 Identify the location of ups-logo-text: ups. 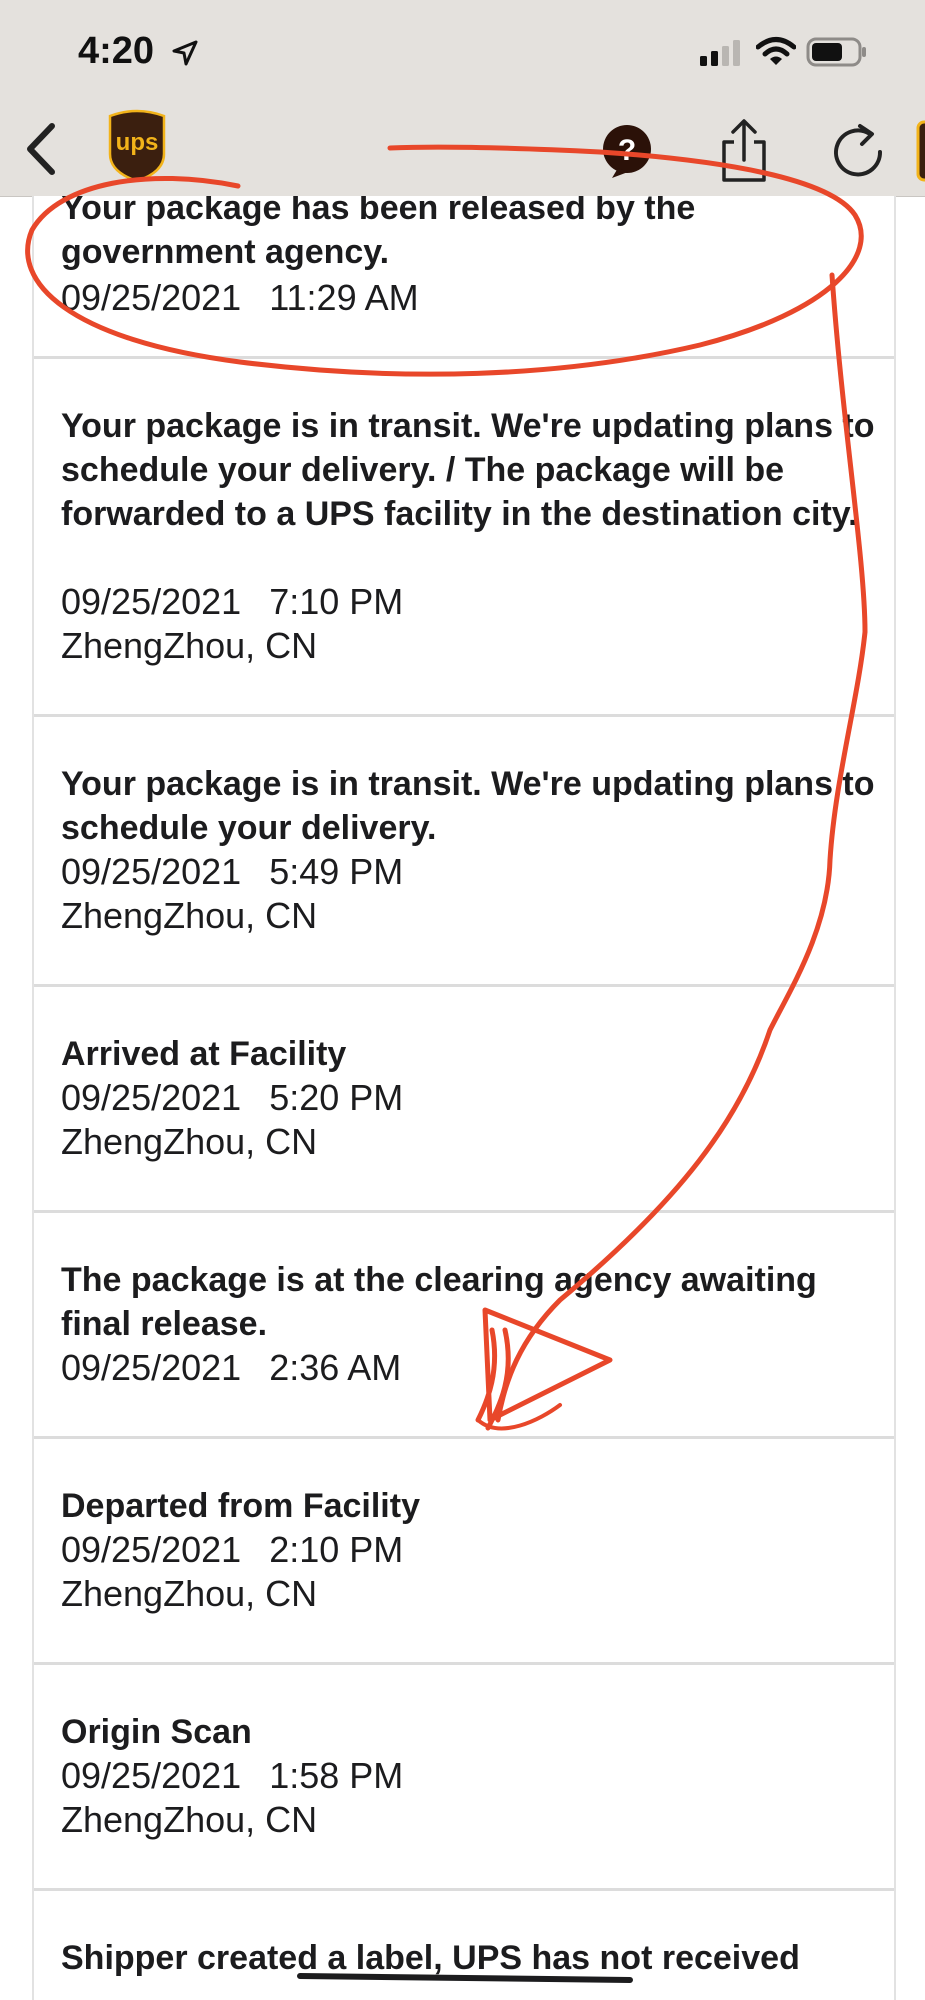
(137, 142).